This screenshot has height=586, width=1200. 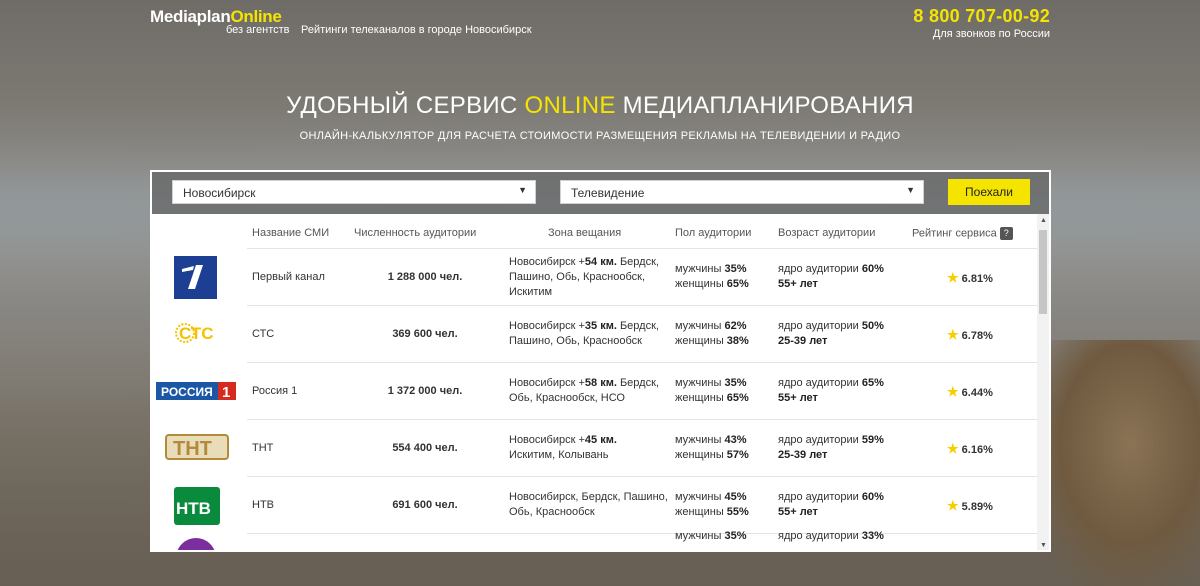 I want to click on audience-value: 1 372 000 чел., so click(x=425, y=391).